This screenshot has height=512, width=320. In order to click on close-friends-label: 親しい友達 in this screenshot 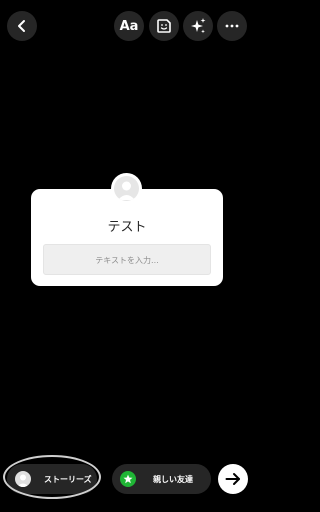, I will do `click(173, 479)`.